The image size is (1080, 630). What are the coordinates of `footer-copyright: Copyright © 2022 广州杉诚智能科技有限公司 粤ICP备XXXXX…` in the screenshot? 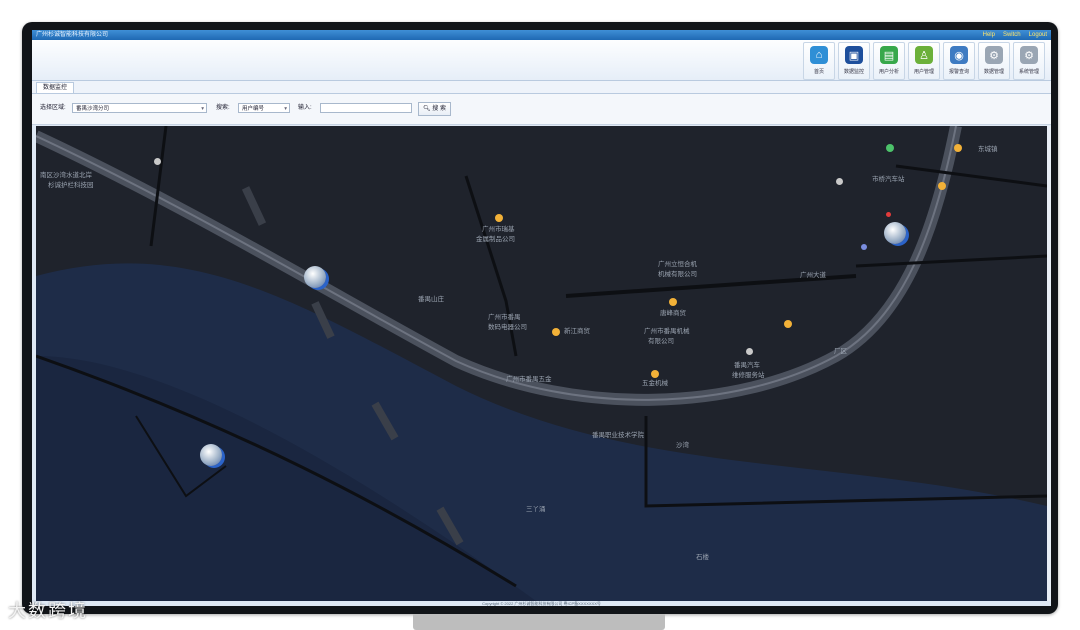 It's located at (541, 603).